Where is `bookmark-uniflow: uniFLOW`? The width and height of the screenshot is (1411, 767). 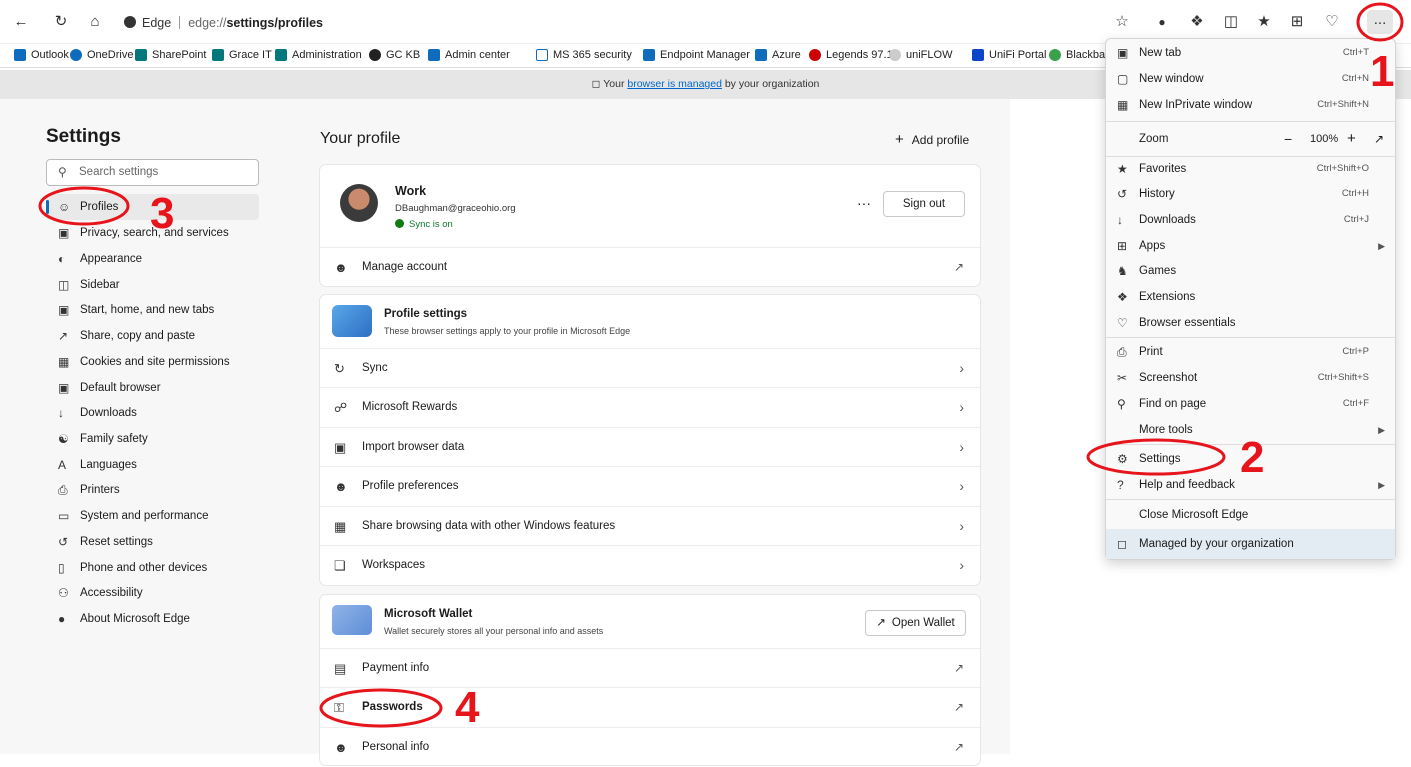
bookmark-uniflow: uniFLOW is located at coordinates (920, 55).